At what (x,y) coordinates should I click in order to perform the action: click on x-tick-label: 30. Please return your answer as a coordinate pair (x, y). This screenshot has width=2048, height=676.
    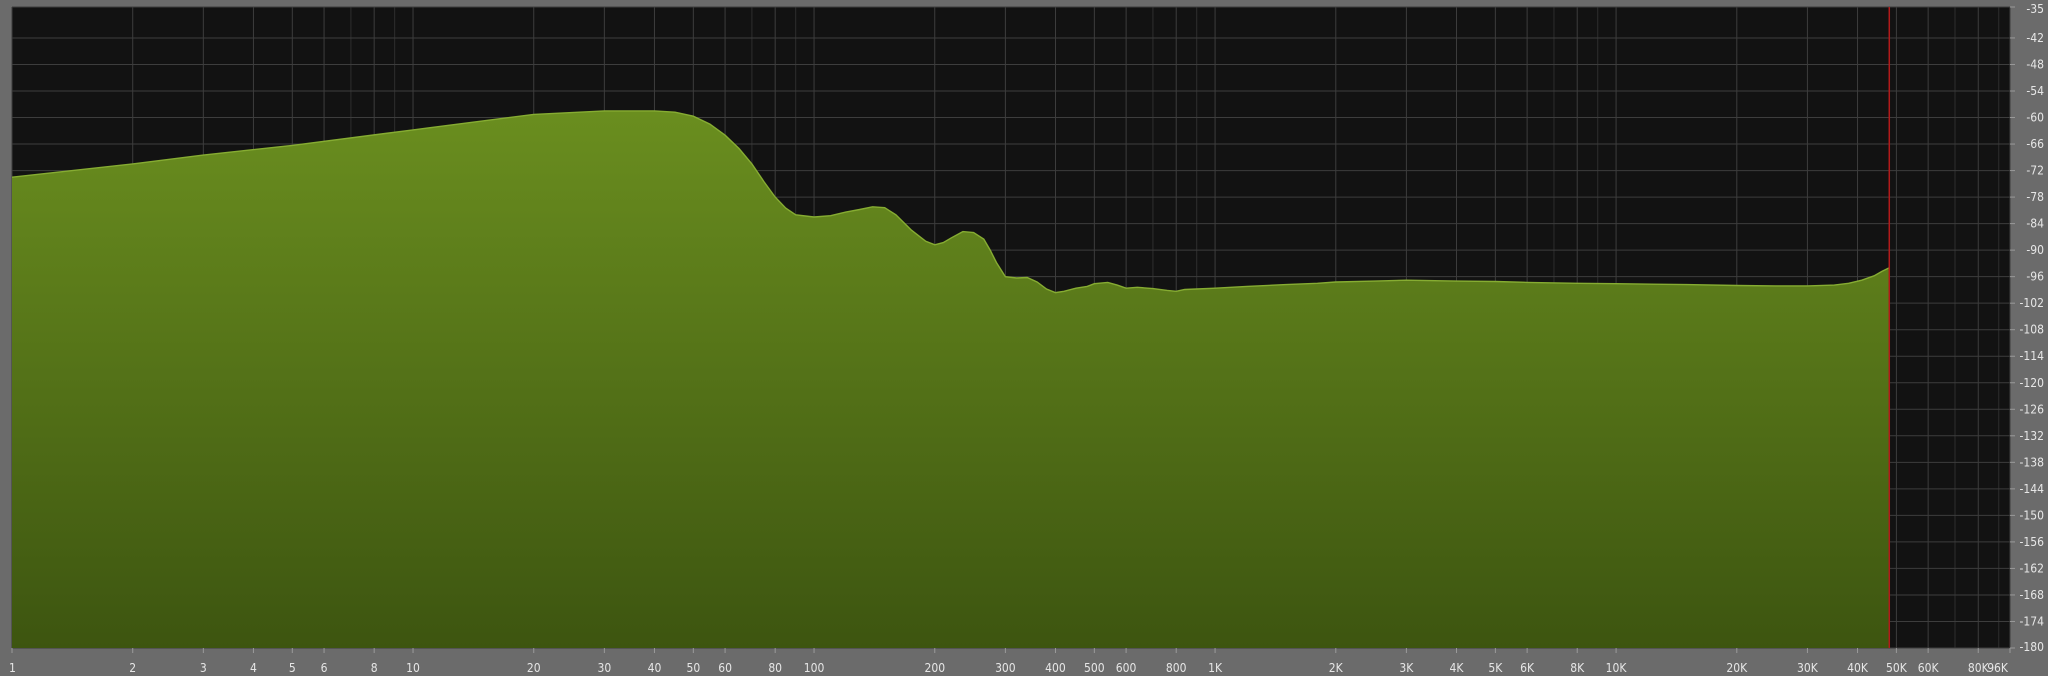
    Looking at the image, I should click on (604, 668).